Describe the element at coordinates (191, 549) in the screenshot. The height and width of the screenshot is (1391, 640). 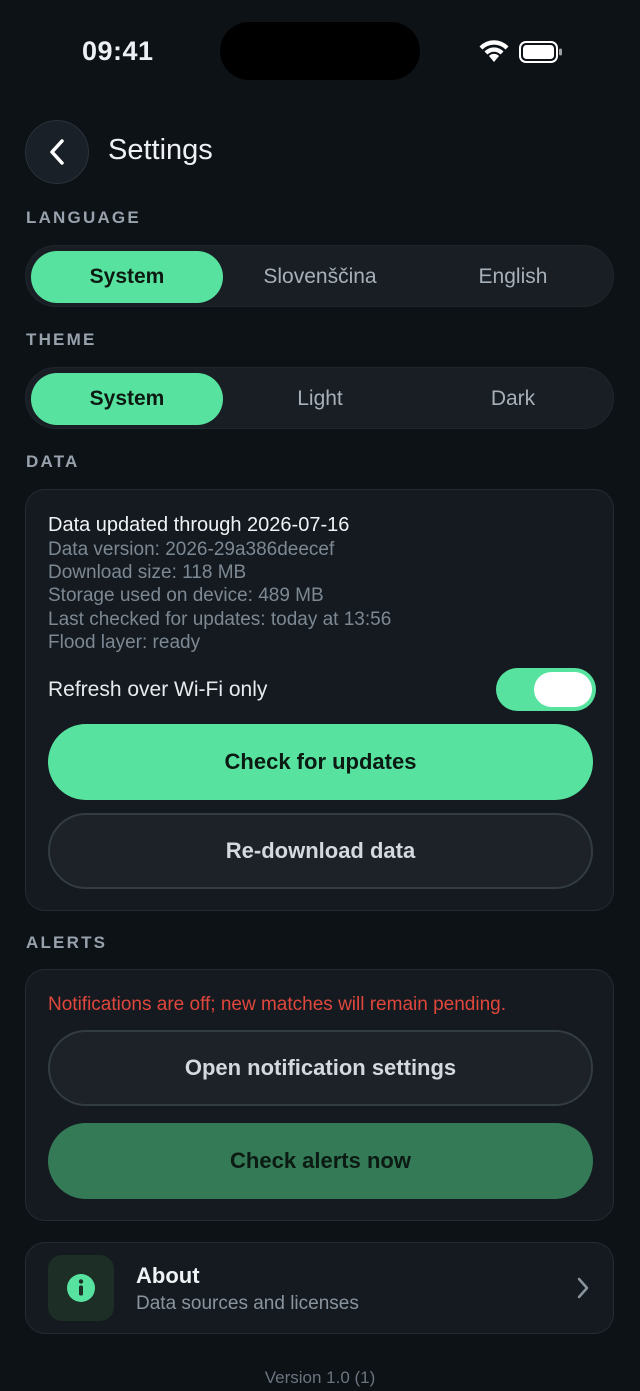
I see `data-version-text: Data version: 2026-29a386deecef` at that location.